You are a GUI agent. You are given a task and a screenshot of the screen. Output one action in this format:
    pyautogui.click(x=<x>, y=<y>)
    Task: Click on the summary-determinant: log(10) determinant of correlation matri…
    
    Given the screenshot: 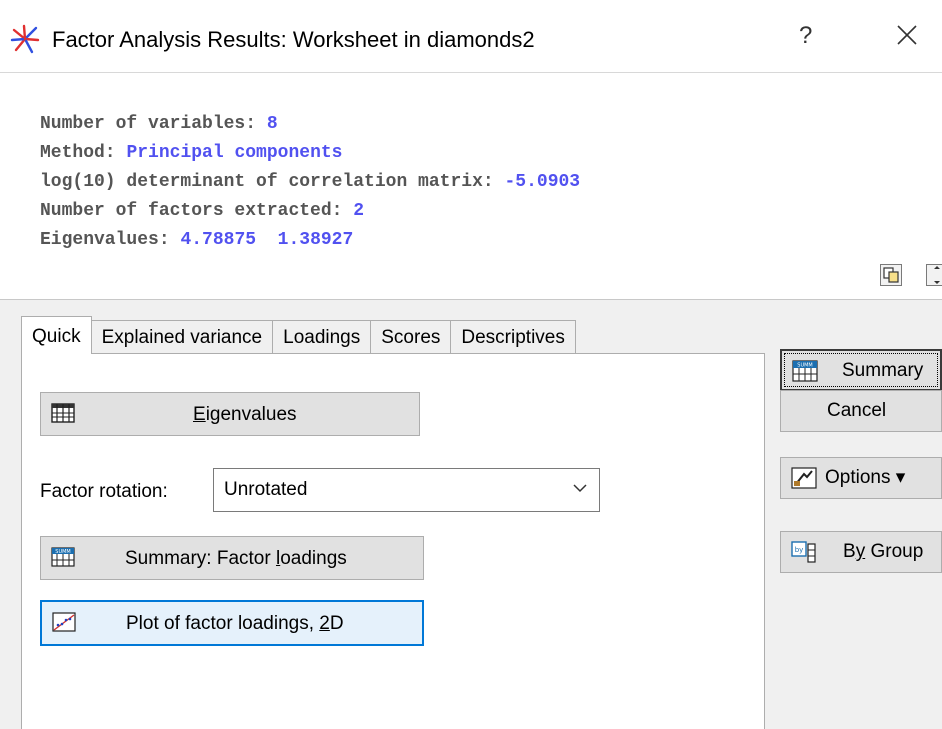 What is the action you would take?
    pyautogui.click(x=310, y=182)
    